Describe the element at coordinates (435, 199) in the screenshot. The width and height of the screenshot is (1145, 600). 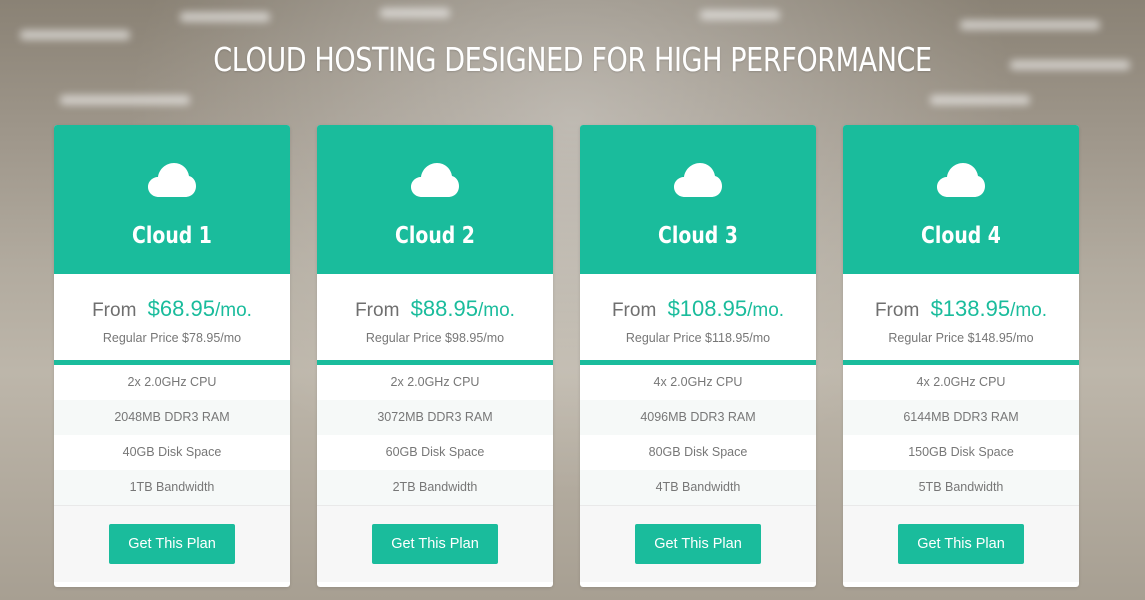
I see `plan-header: Cloud 2` at that location.